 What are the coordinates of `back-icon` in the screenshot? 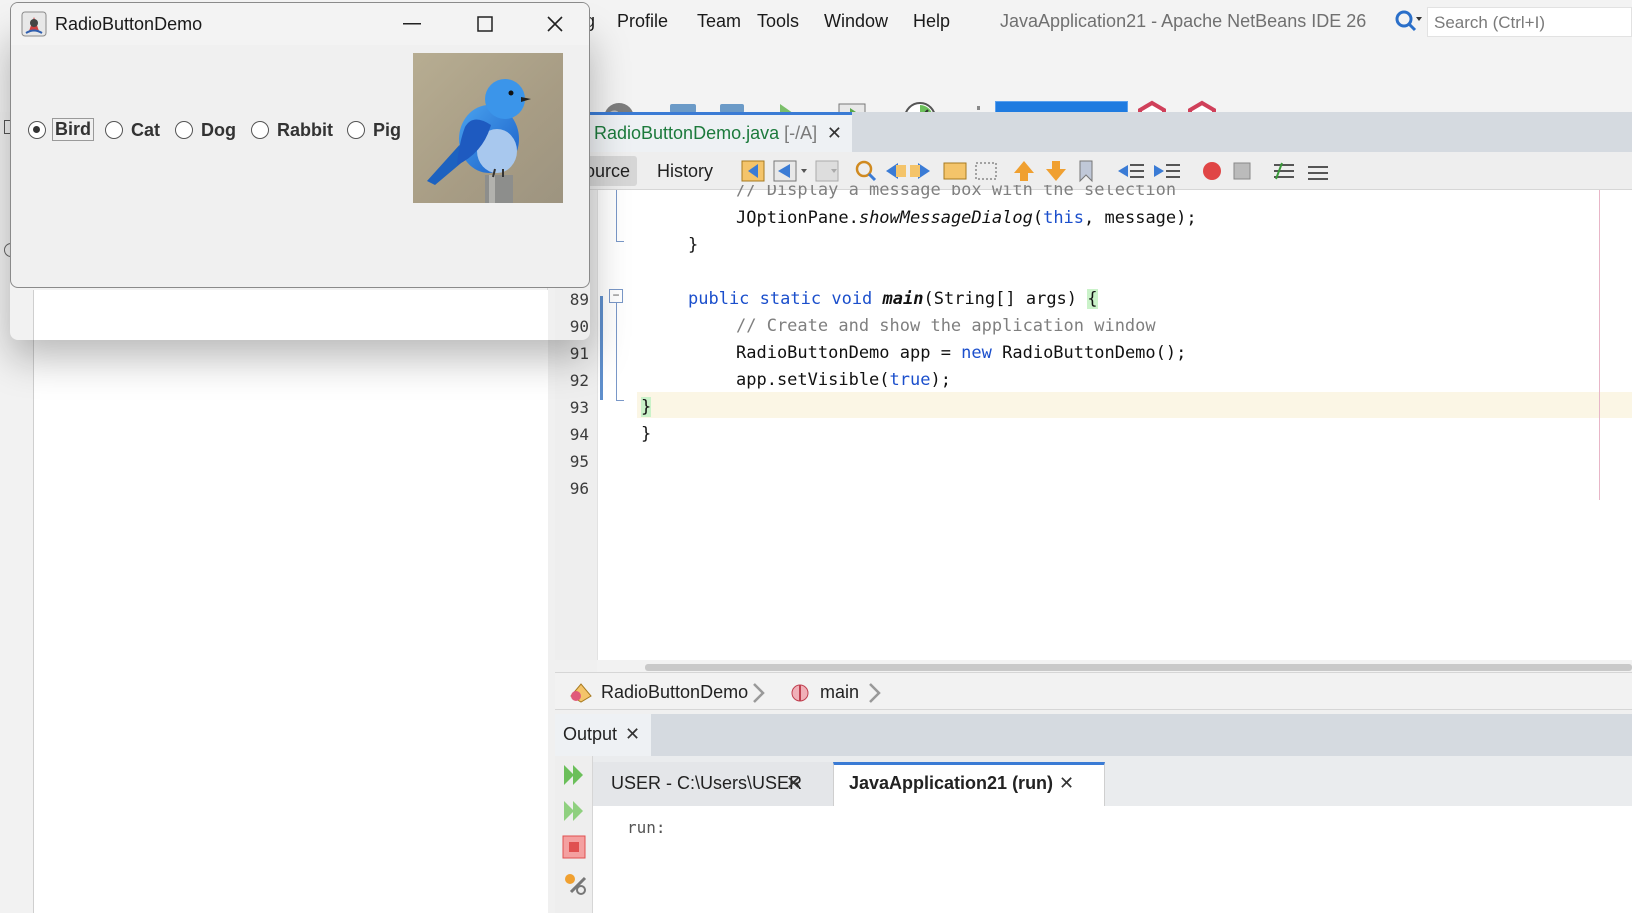 It's located at (790, 171).